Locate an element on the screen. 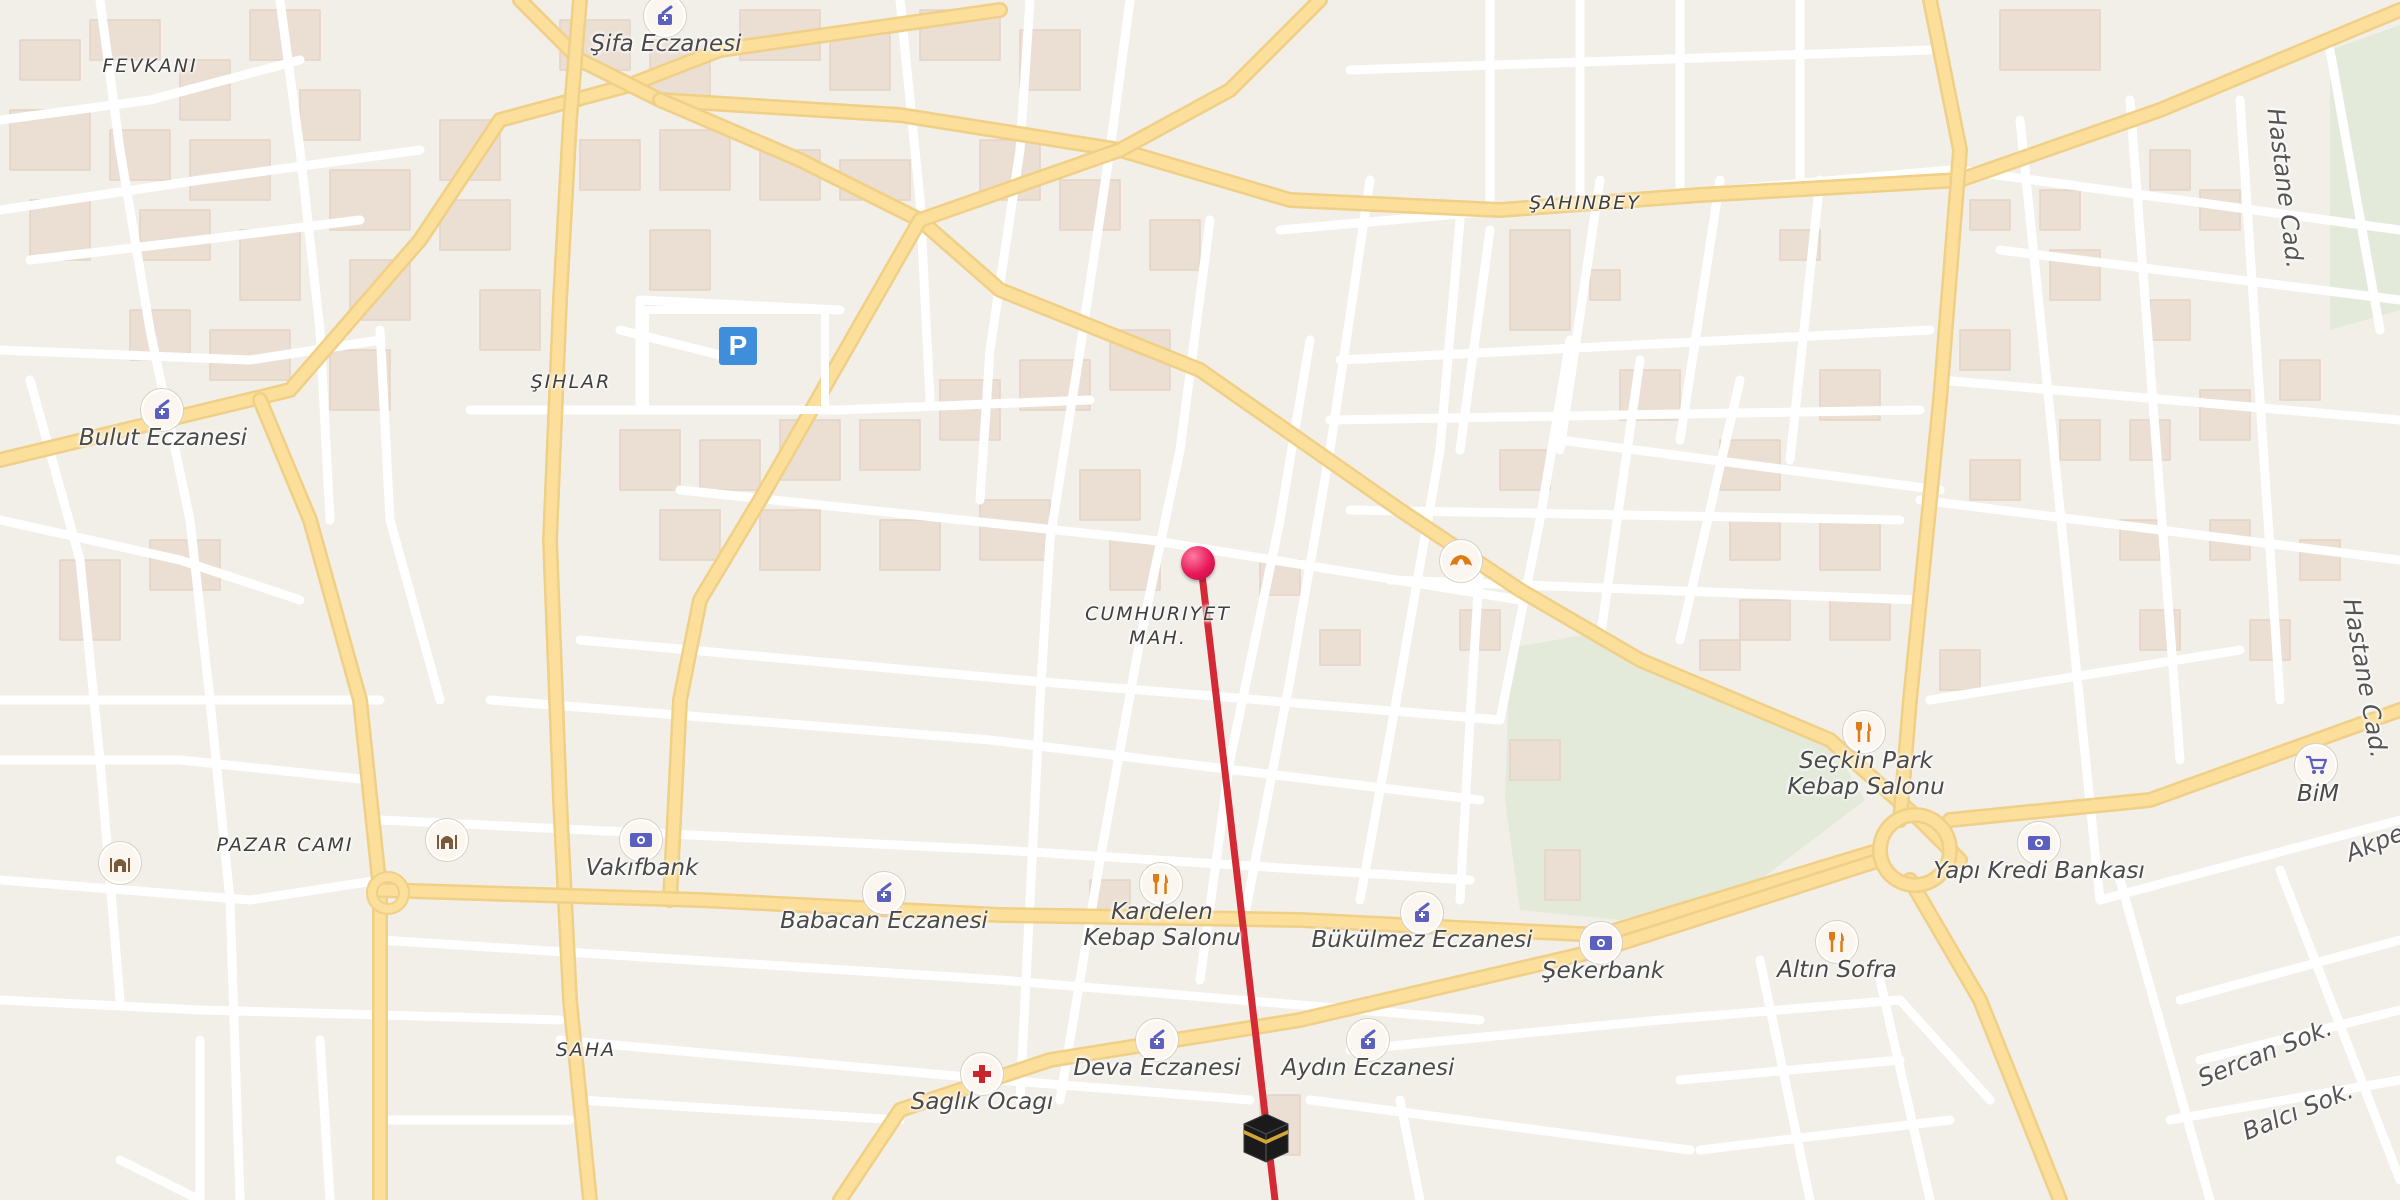 This screenshot has width=2400, height=1200. poi-label-seckin-park-kebap-salonu: Kebap Salonu is located at coordinates (1865, 787).